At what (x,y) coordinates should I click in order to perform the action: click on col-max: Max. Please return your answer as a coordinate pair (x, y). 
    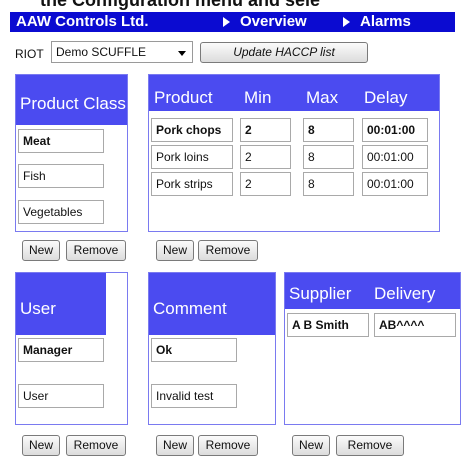
    Looking at the image, I should click on (322, 97).